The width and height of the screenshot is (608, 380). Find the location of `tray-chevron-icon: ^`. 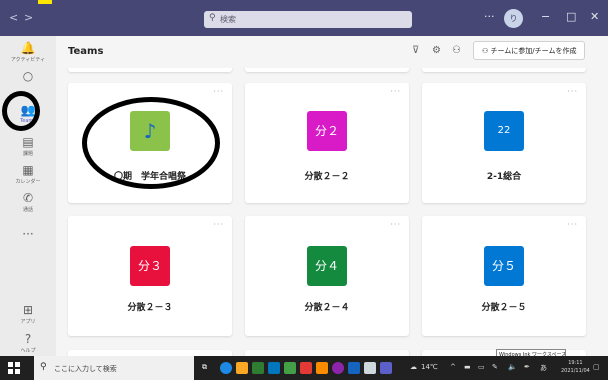

tray-chevron-icon: ^ is located at coordinates (453, 367).